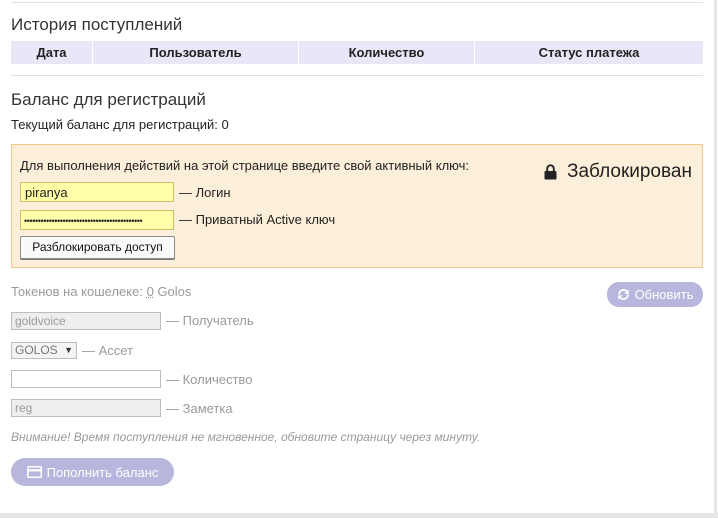  Describe the element at coordinates (205, 192) in the screenshot. I see `login-label: — Логин` at that location.